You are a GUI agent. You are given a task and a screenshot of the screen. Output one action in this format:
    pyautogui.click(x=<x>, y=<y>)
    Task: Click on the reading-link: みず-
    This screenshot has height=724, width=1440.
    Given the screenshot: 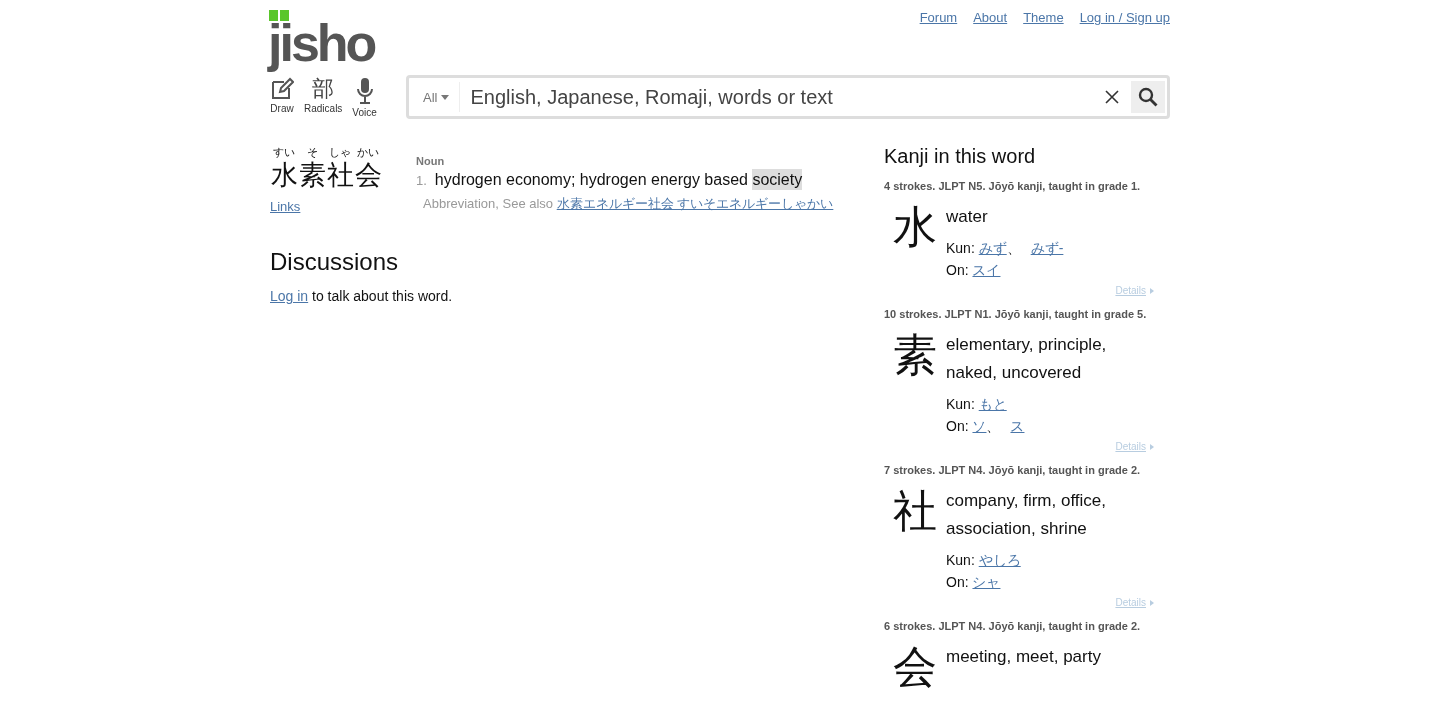 What is the action you would take?
    pyautogui.click(x=1047, y=248)
    